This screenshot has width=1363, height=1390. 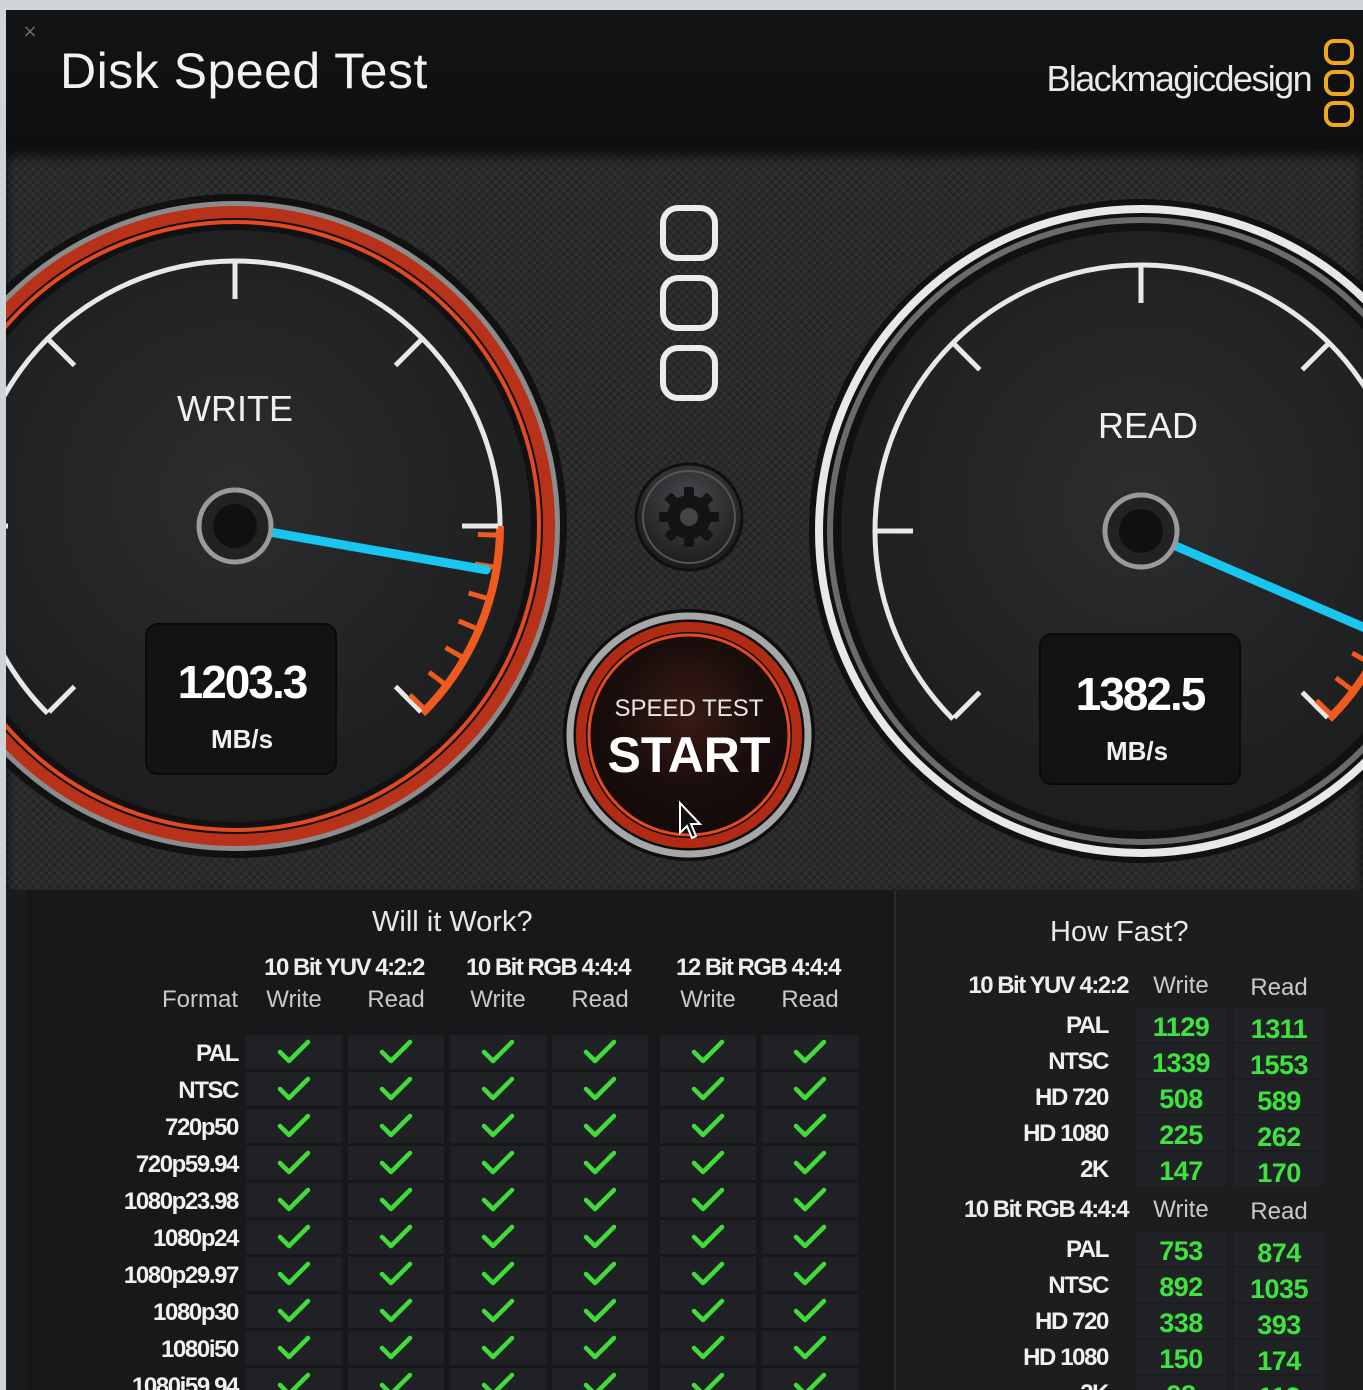 What do you see at coordinates (185, 1381) in the screenshot?
I see `format-label: 1080i59.94` at bounding box center [185, 1381].